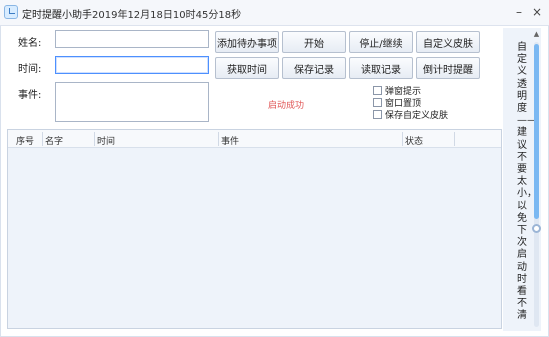  Describe the element at coordinates (381, 42) in the screenshot. I see `pause-resume-button: 停止/继续` at that location.